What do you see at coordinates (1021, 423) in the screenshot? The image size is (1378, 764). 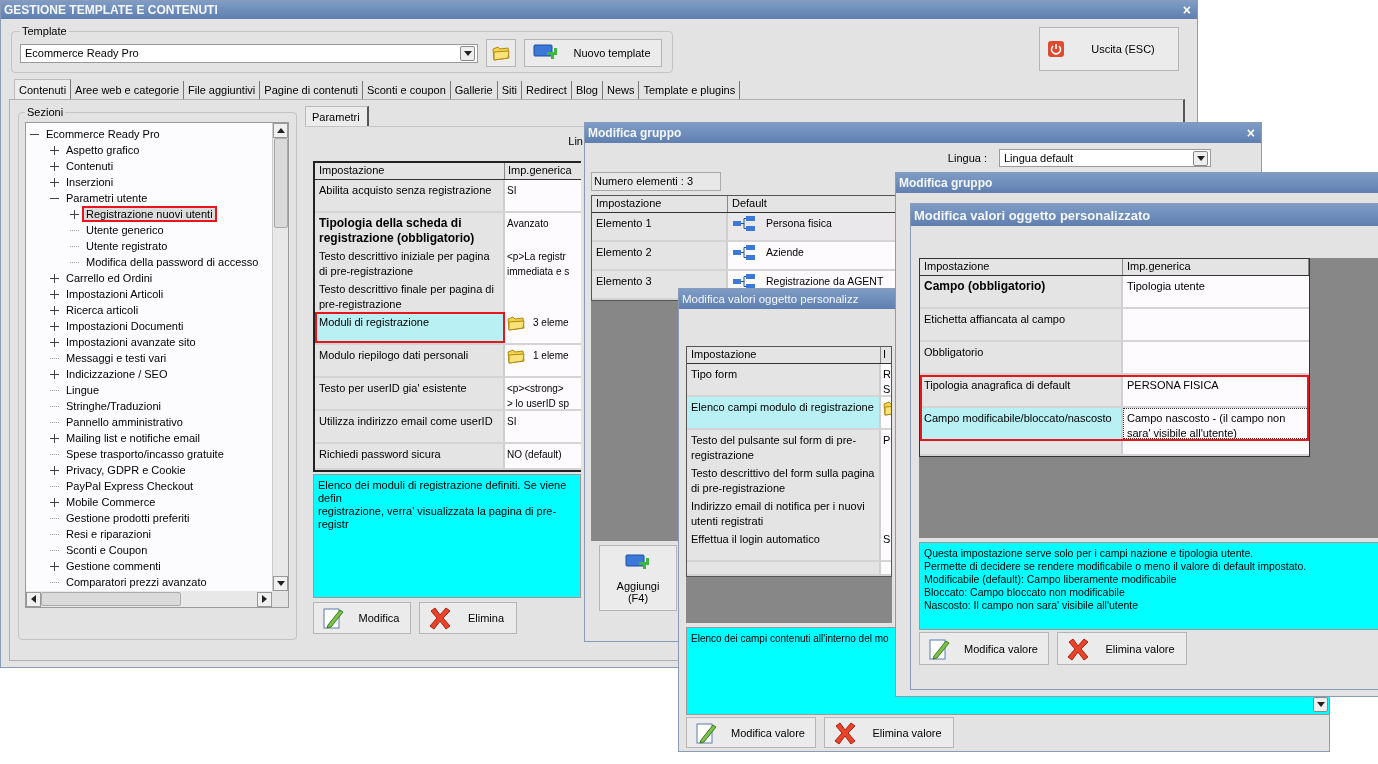 I see `setting-cell: Campo modificabile/bloccato/nascosto` at bounding box center [1021, 423].